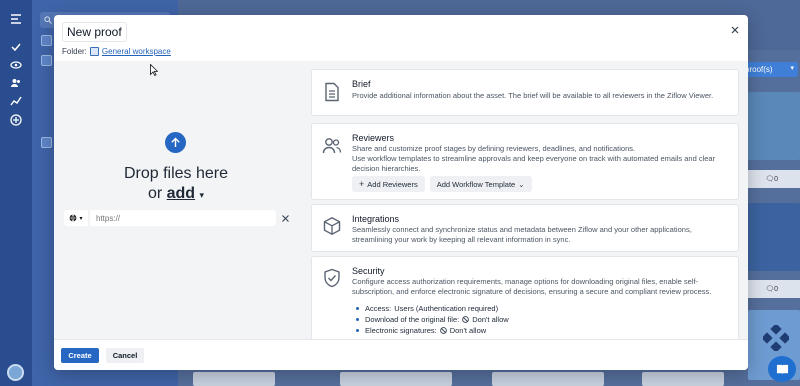 The height and width of the screenshot is (386, 800). I want to click on eye-icon, so click(16, 65).